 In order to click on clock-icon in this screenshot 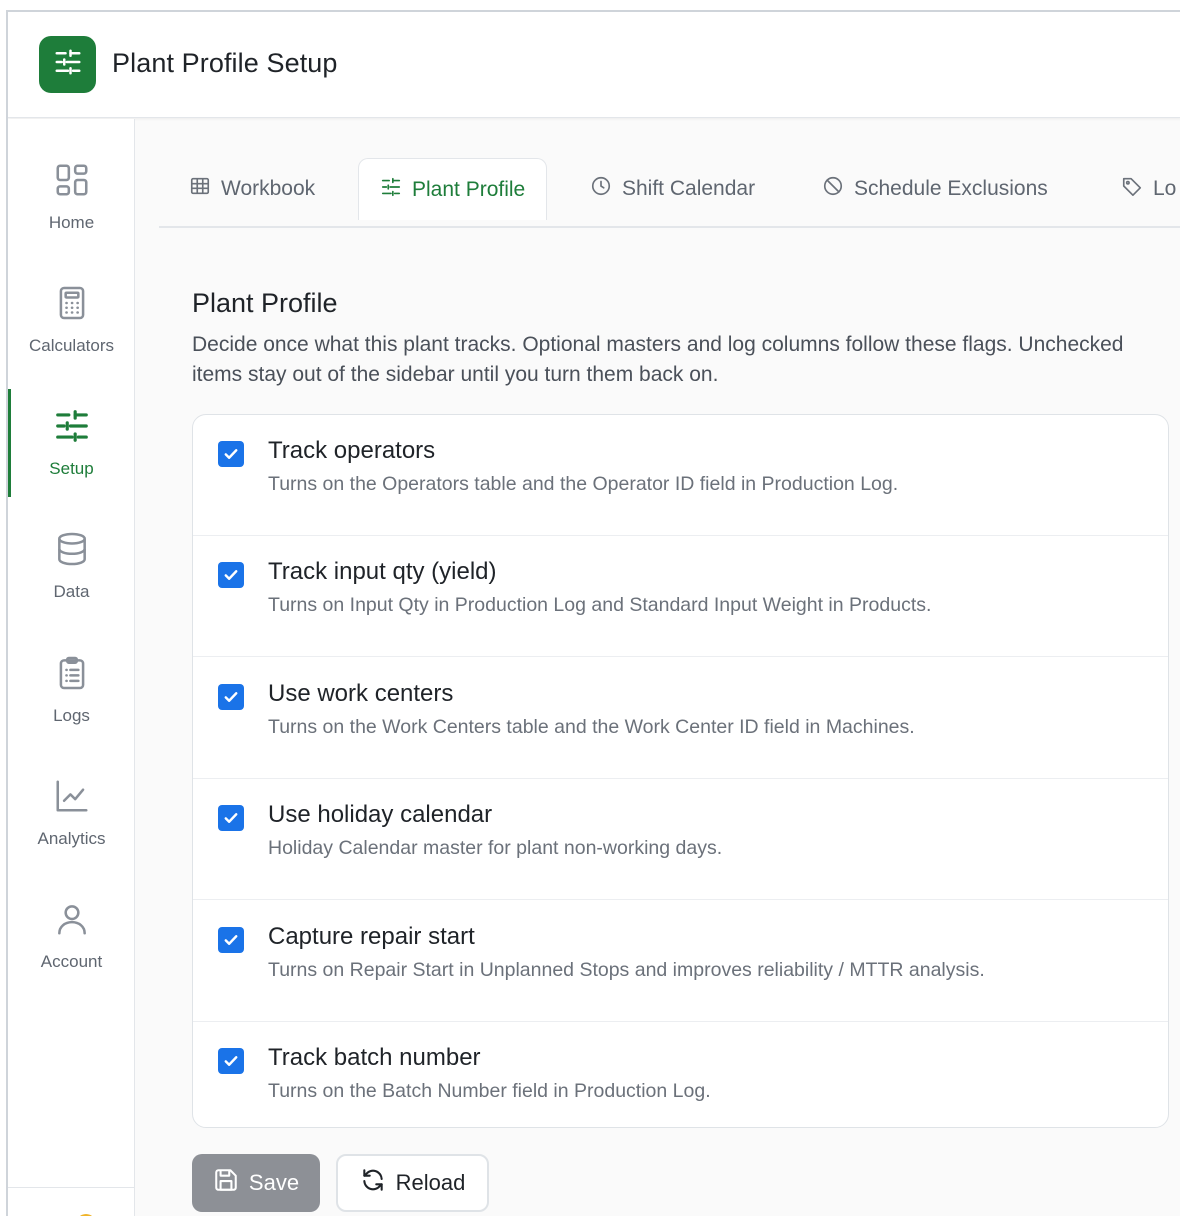, I will do `click(601, 189)`.